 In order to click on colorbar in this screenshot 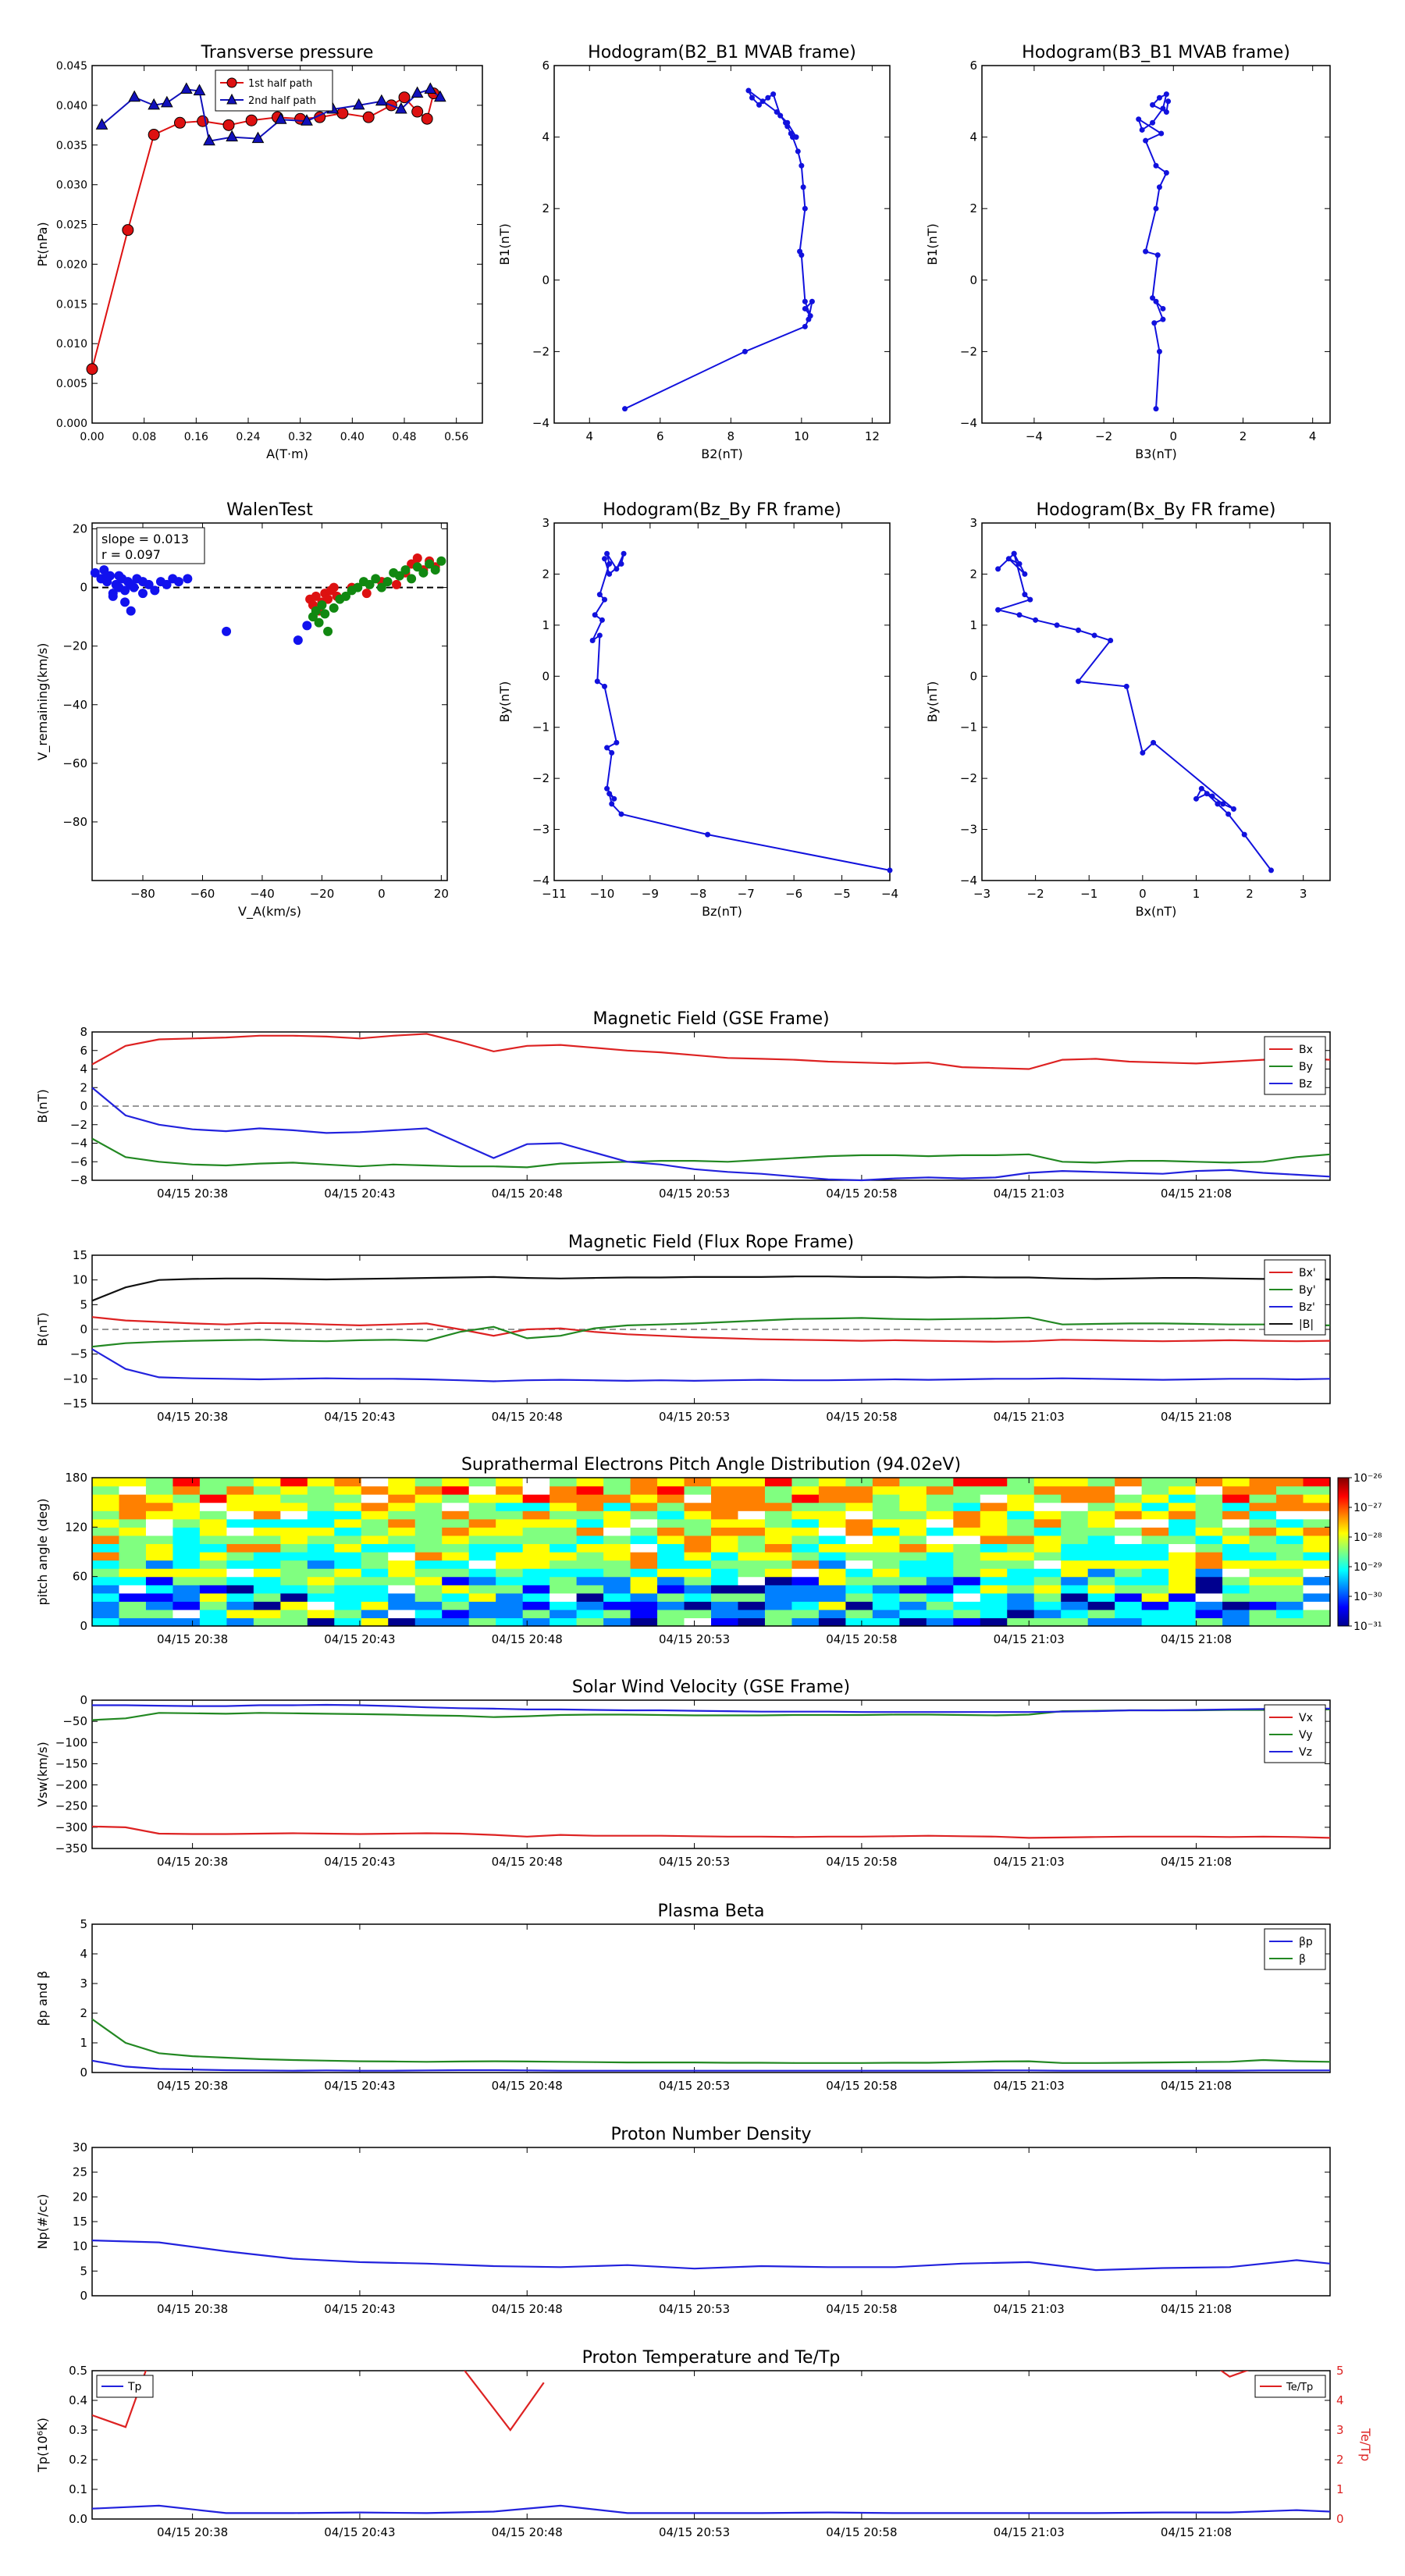, I will do `click(1344, 1552)`.